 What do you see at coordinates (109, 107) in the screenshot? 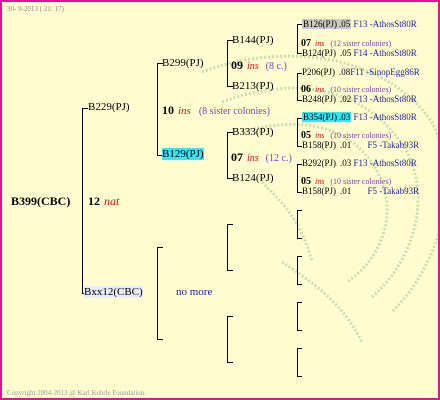
I see `sire-node: B229(PJ)` at bounding box center [109, 107].